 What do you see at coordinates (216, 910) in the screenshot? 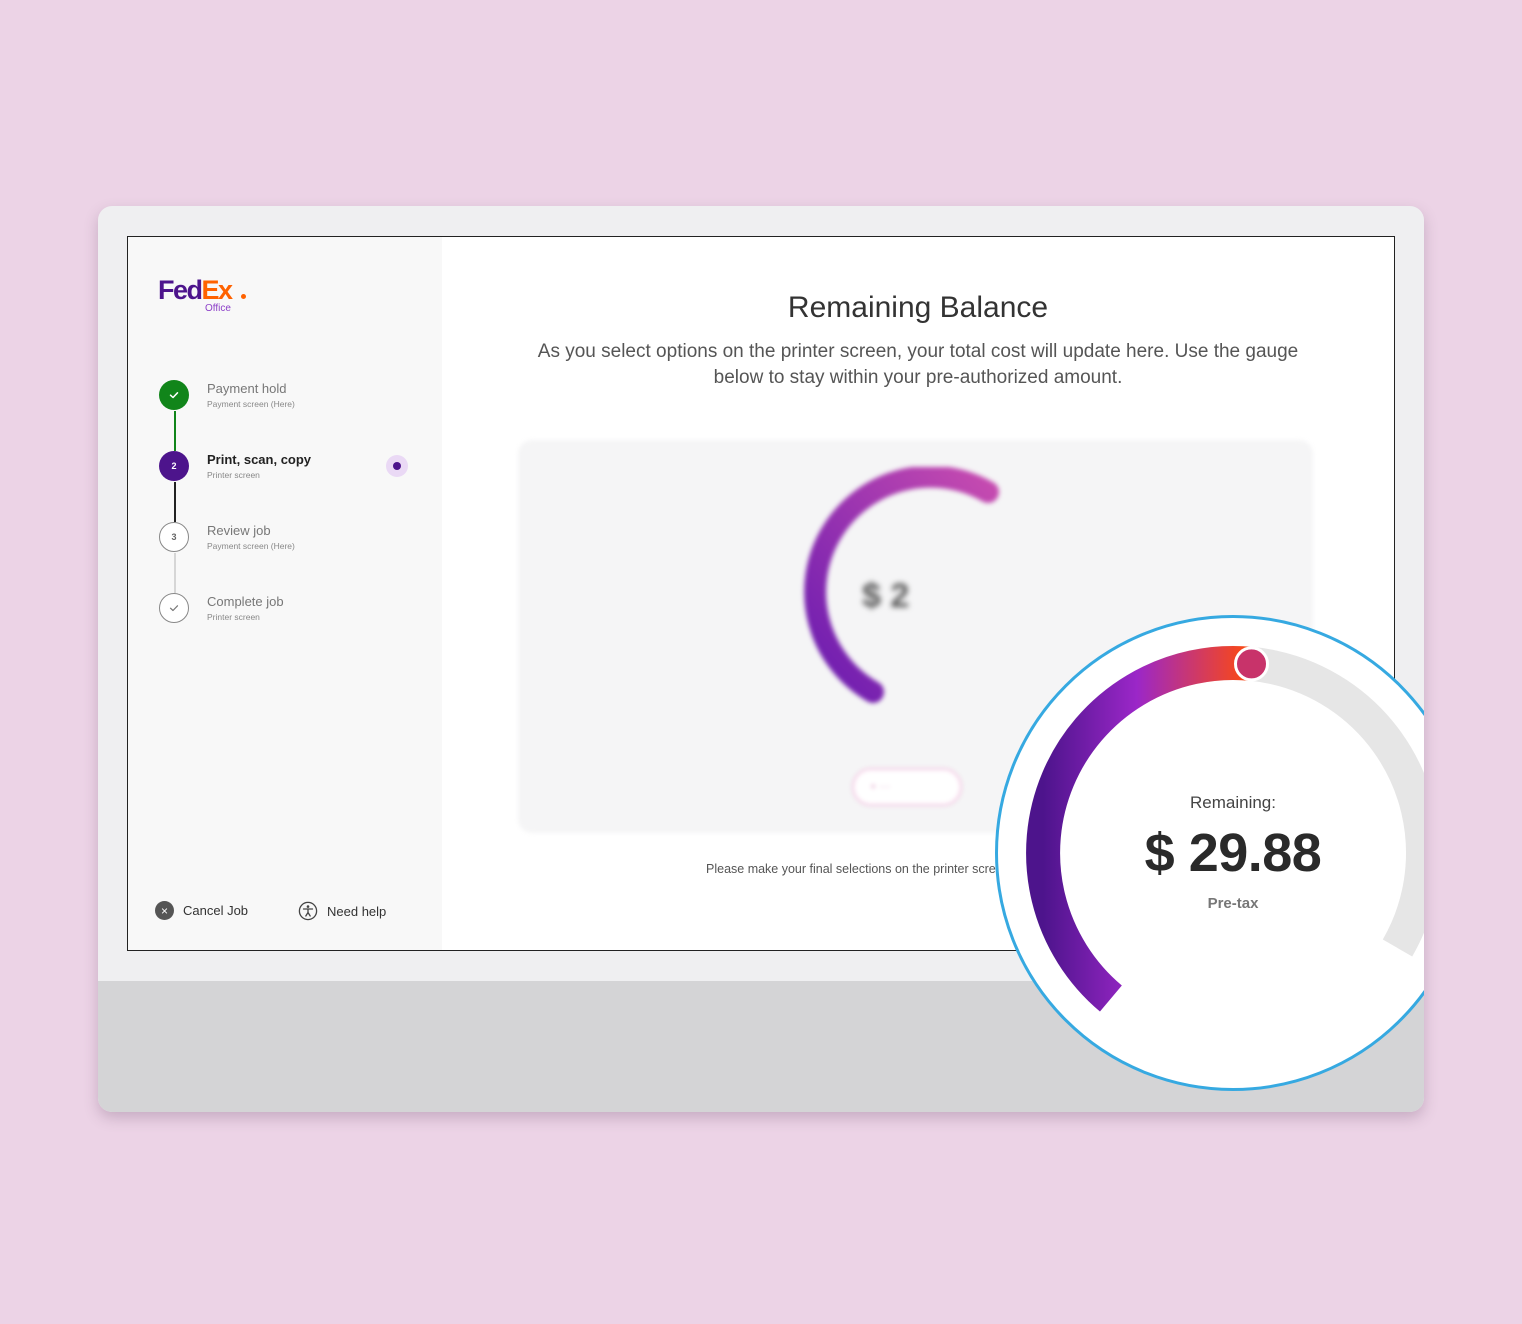
I see `cancel-job-label: Cancel Job` at bounding box center [216, 910].